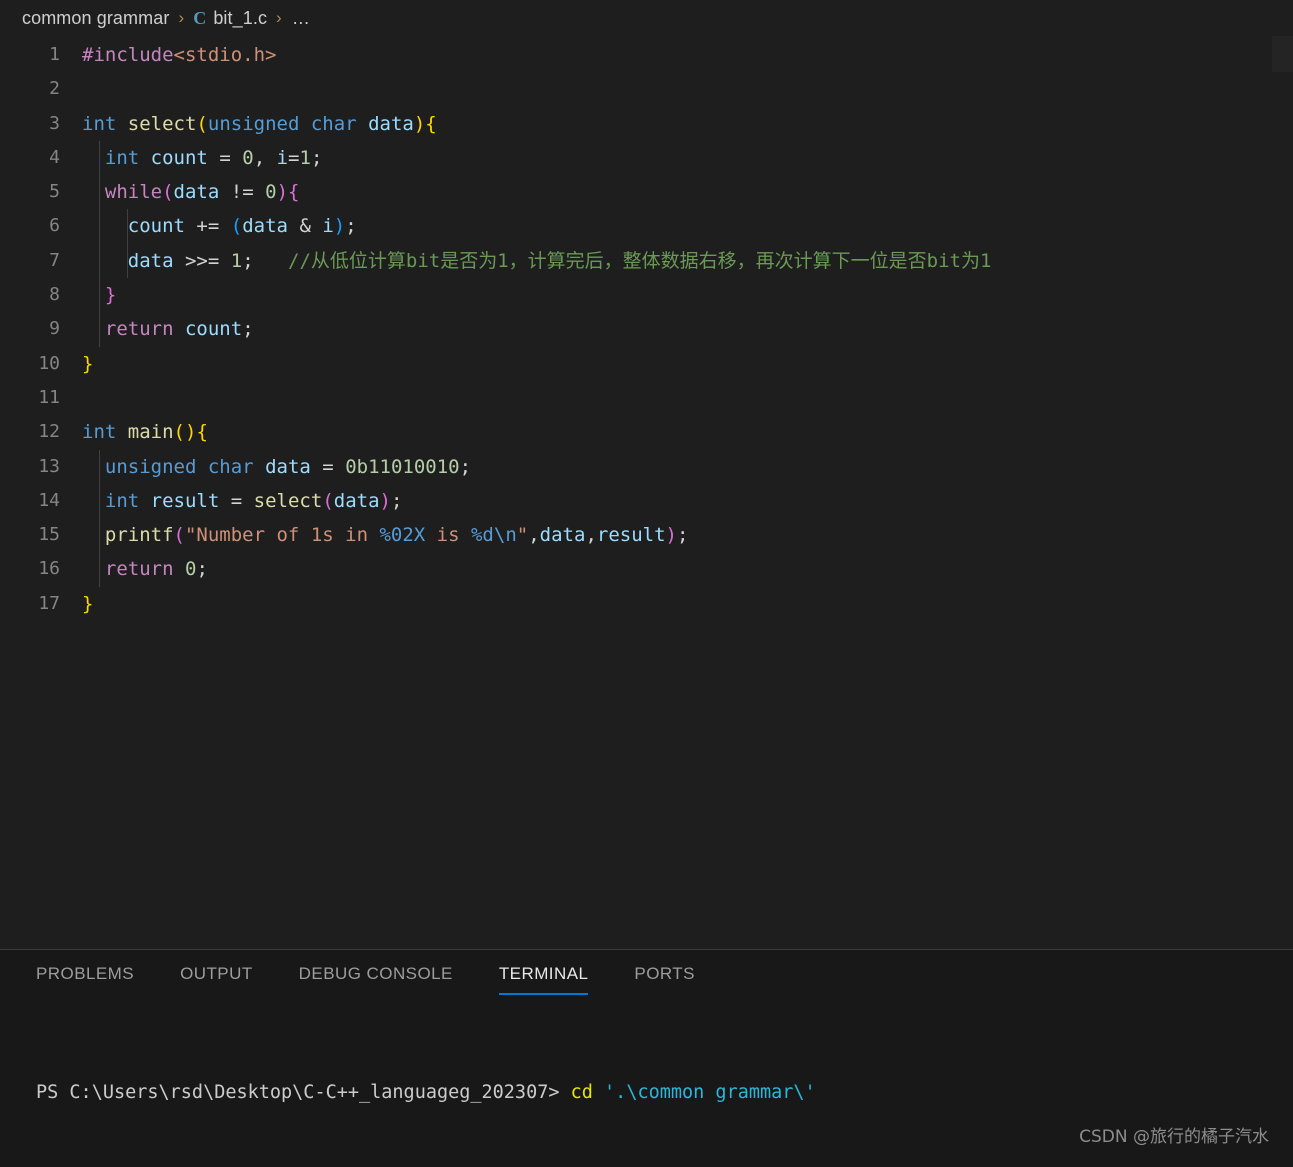 The width and height of the screenshot is (1293, 1167). I want to click on token-operator: &, so click(305, 226).